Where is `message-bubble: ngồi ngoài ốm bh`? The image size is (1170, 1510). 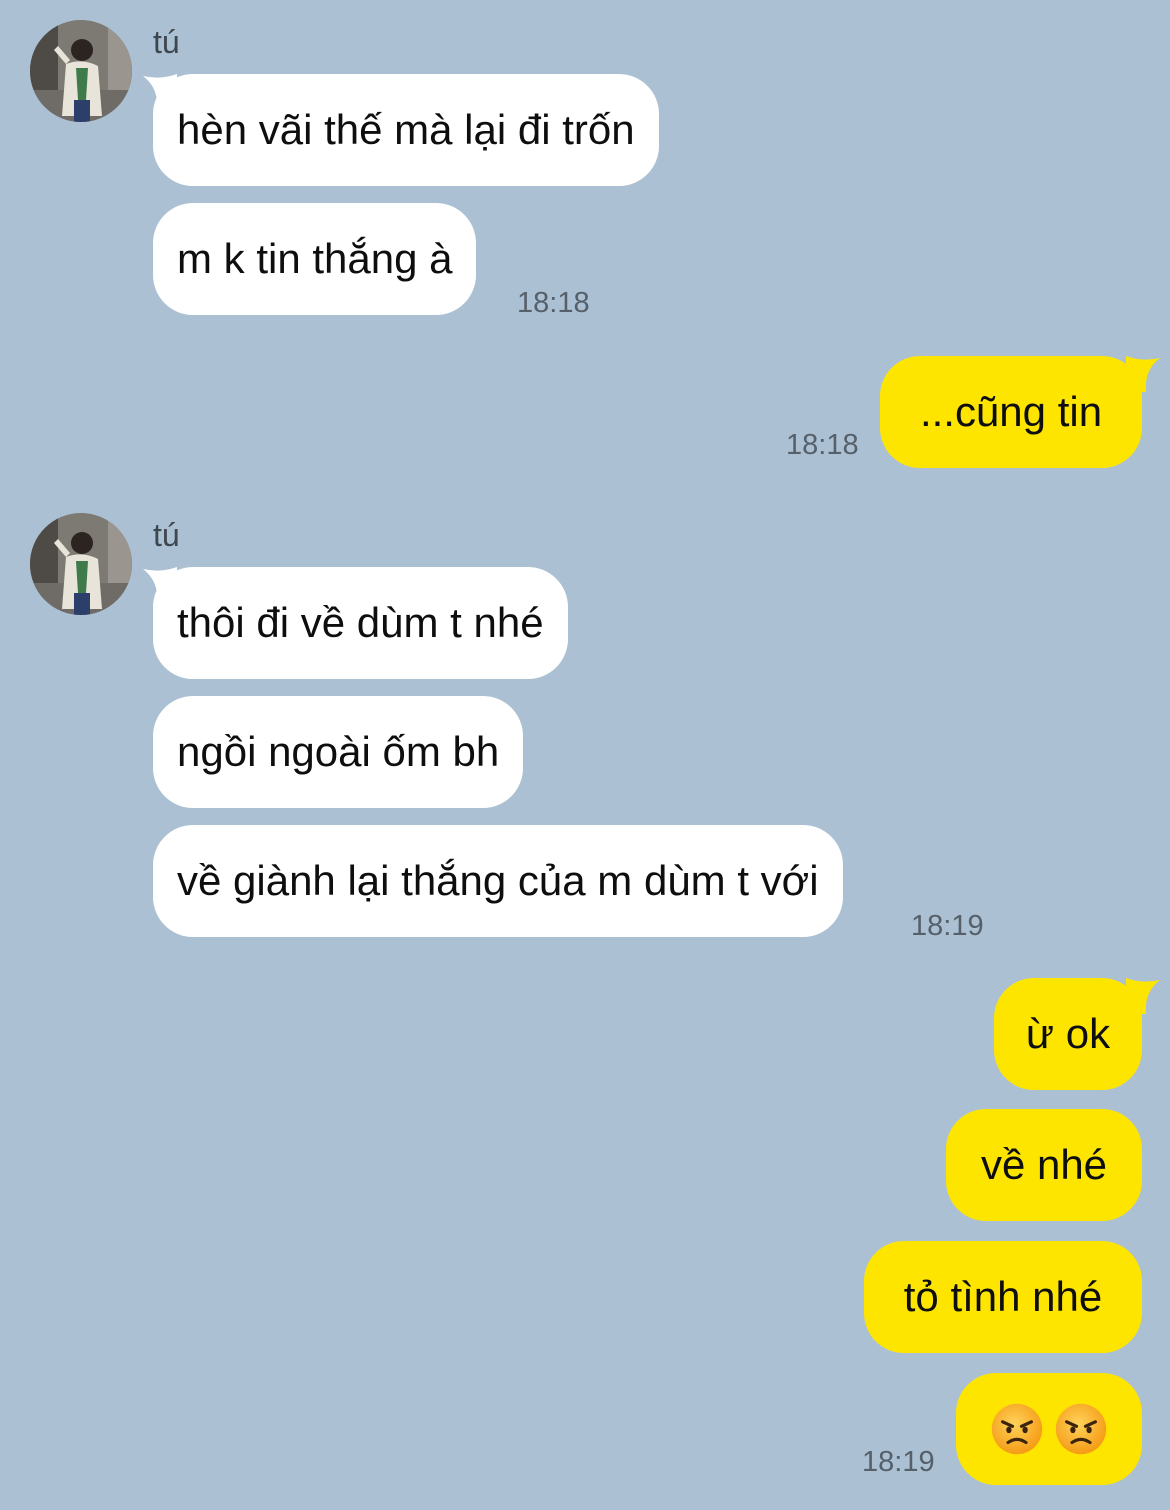 message-bubble: ngồi ngoài ốm bh is located at coordinates (338, 752).